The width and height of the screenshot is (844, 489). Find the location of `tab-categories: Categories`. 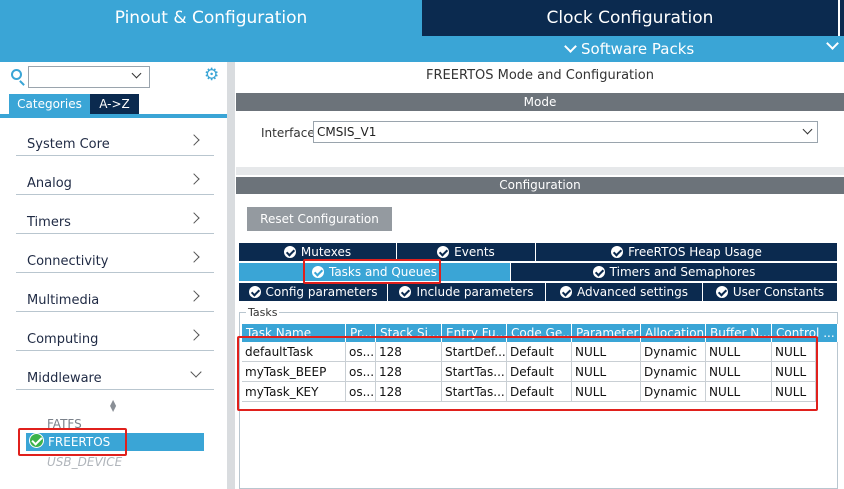

tab-categories: Categories is located at coordinates (49, 104).